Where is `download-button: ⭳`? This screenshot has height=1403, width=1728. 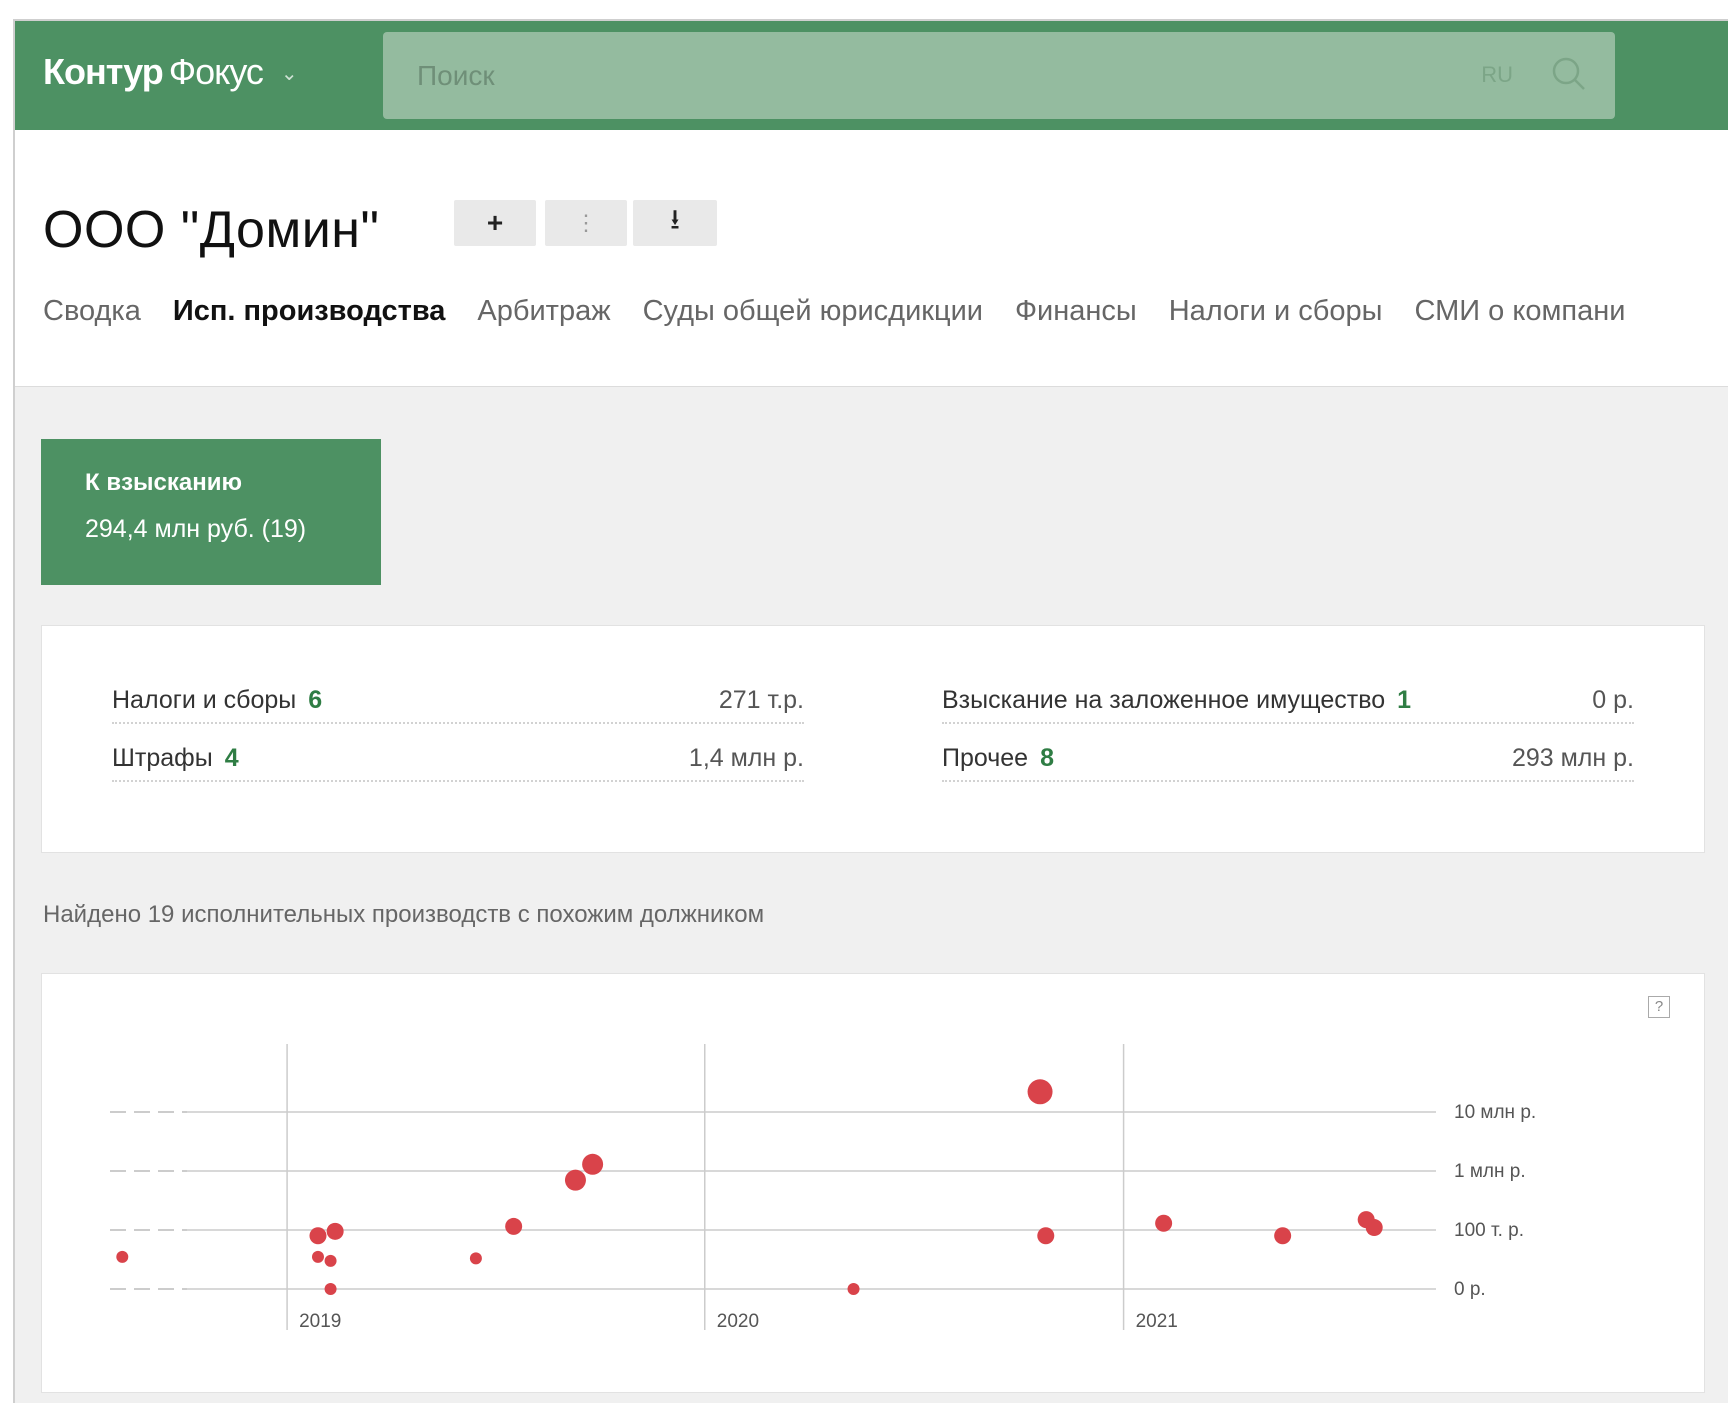
download-button: ⭳ is located at coordinates (675, 223).